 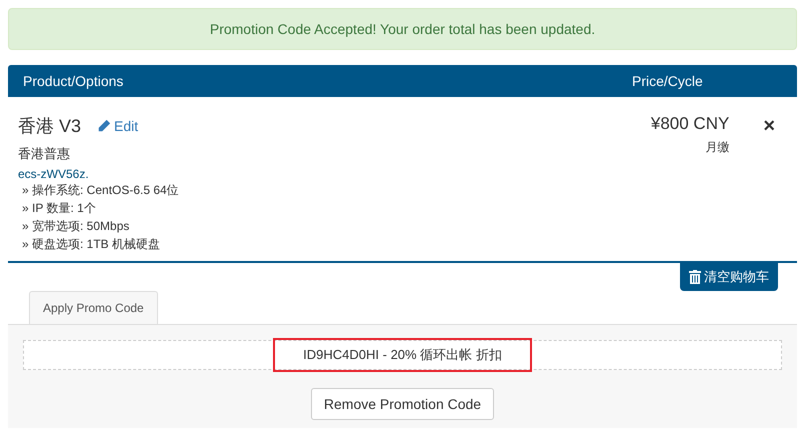 What do you see at coordinates (104, 126) in the screenshot?
I see `pencil-icon` at bounding box center [104, 126].